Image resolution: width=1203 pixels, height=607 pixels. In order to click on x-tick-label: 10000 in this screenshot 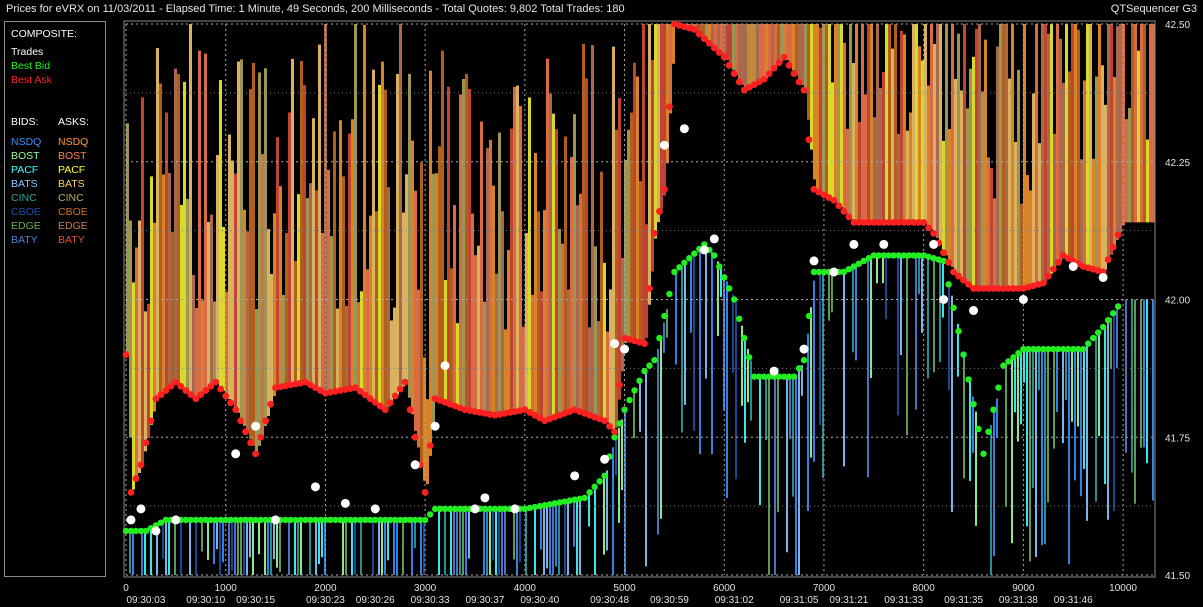, I will do `click(1123, 588)`.